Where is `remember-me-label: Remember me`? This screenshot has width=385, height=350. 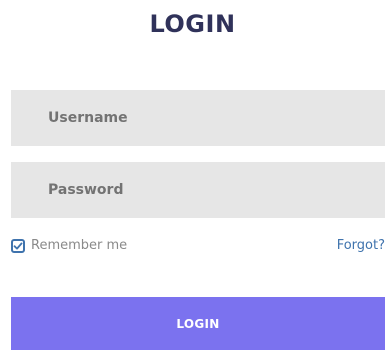 remember-me-label: Remember me is located at coordinates (79, 245).